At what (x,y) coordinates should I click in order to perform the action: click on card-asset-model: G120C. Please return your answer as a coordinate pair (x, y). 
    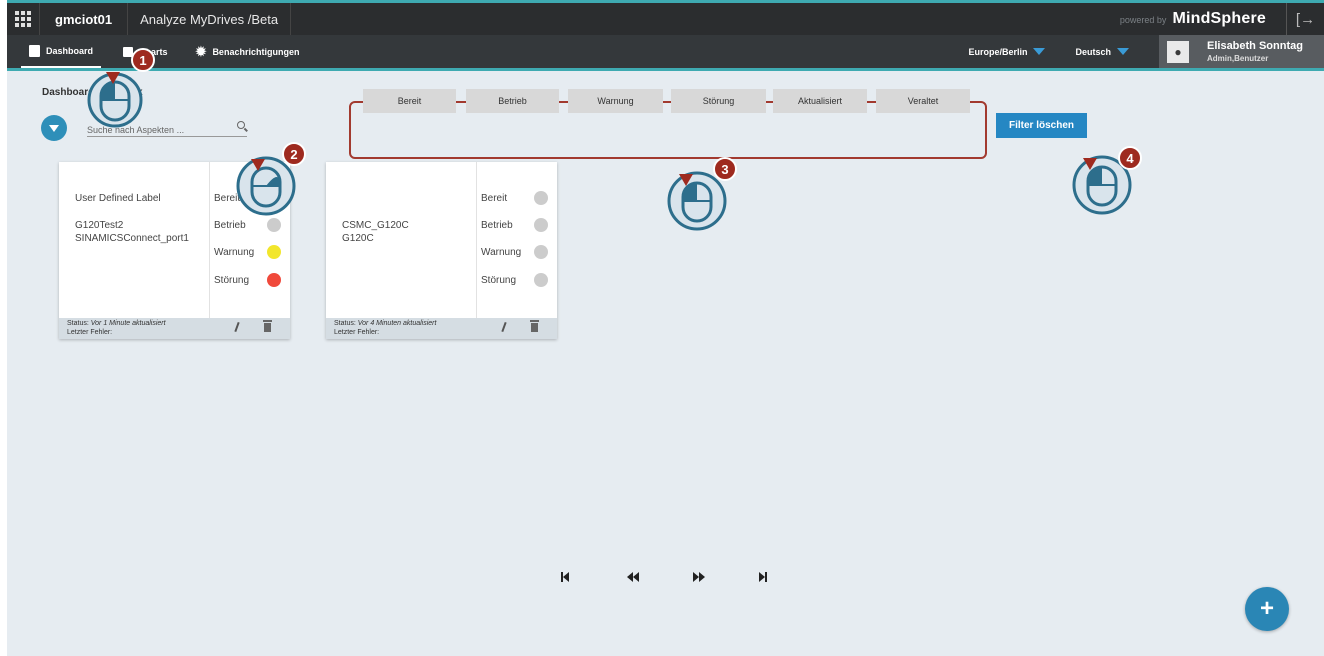
    Looking at the image, I should click on (358, 238).